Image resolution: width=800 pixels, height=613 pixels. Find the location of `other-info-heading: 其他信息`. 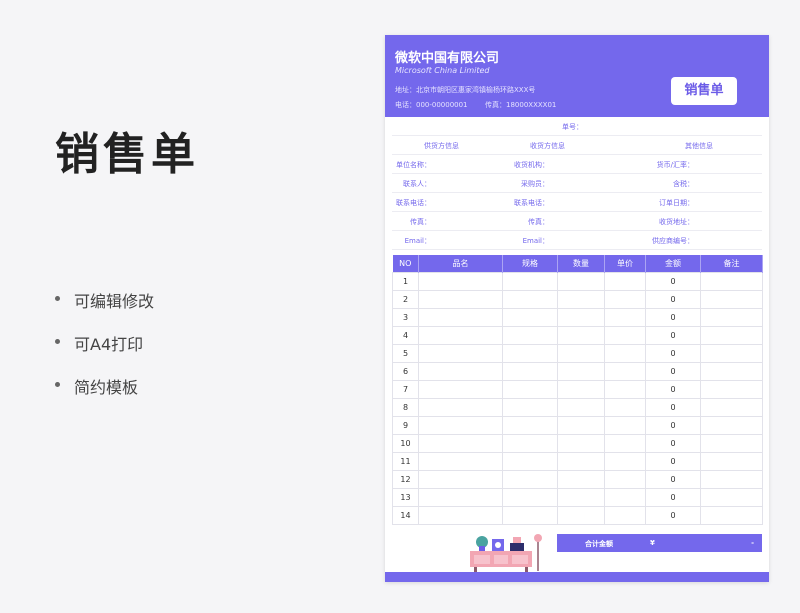

other-info-heading: 其他信息 is located at coordinates (699, 146).